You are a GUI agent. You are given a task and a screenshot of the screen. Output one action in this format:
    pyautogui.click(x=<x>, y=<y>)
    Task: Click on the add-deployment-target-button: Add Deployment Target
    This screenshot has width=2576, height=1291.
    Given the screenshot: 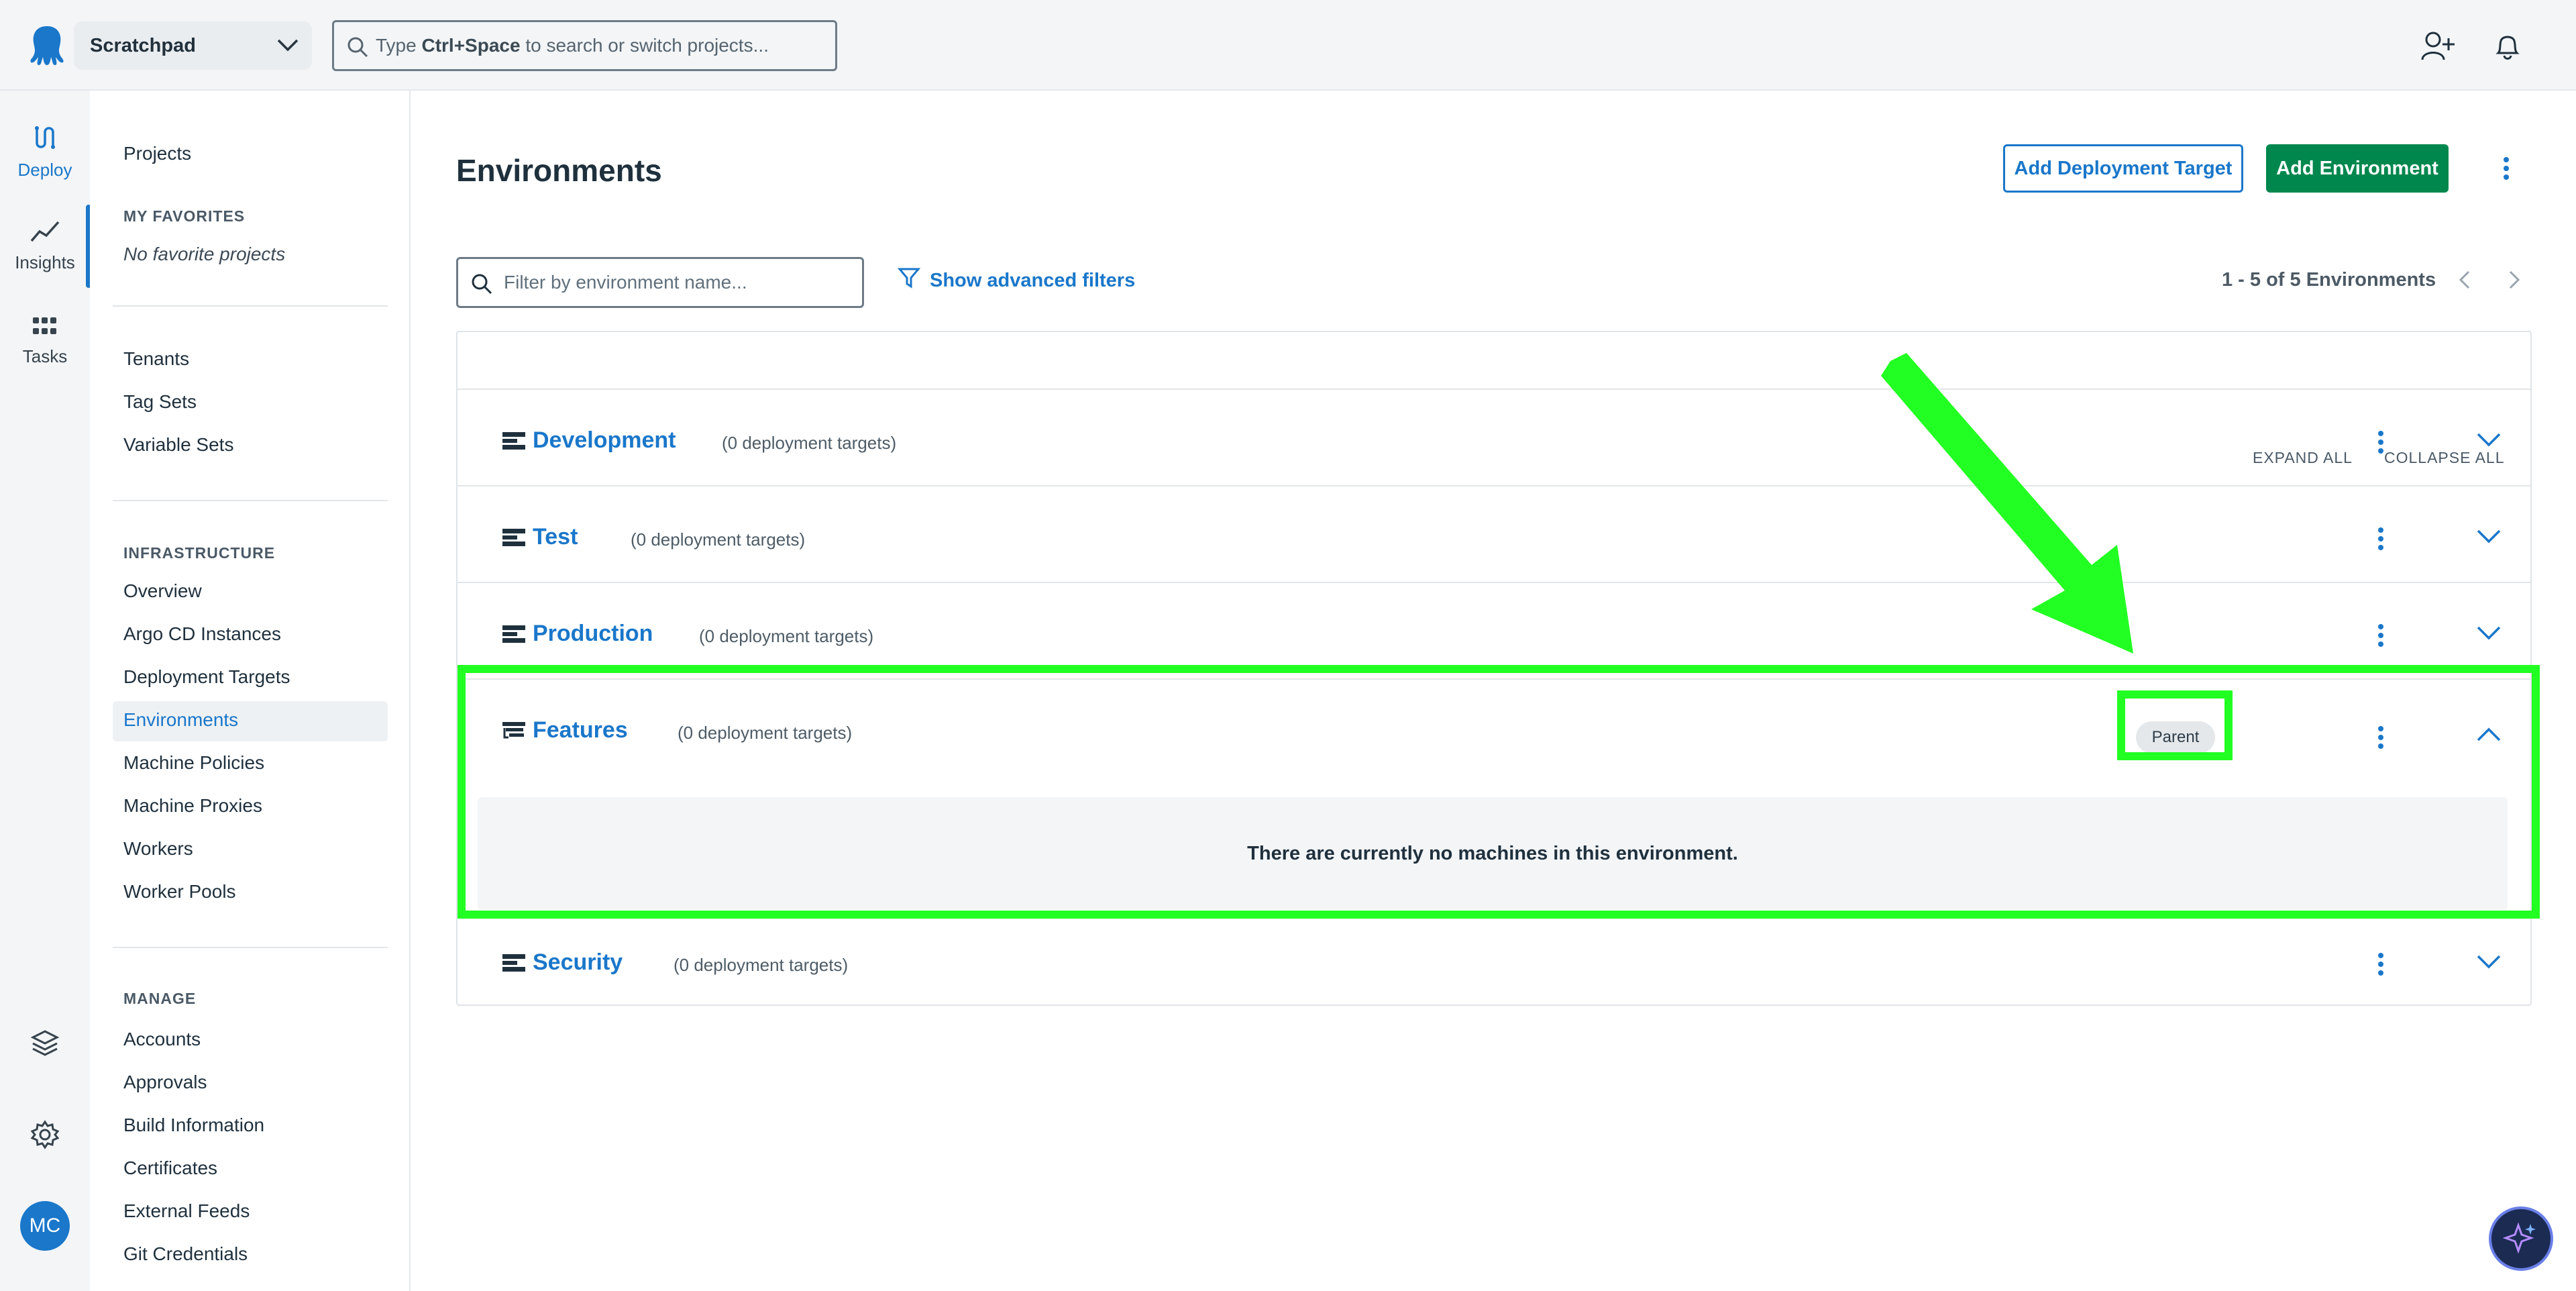 What is the action you would take?
    pyautogui.click(x=2123, y=168)
    